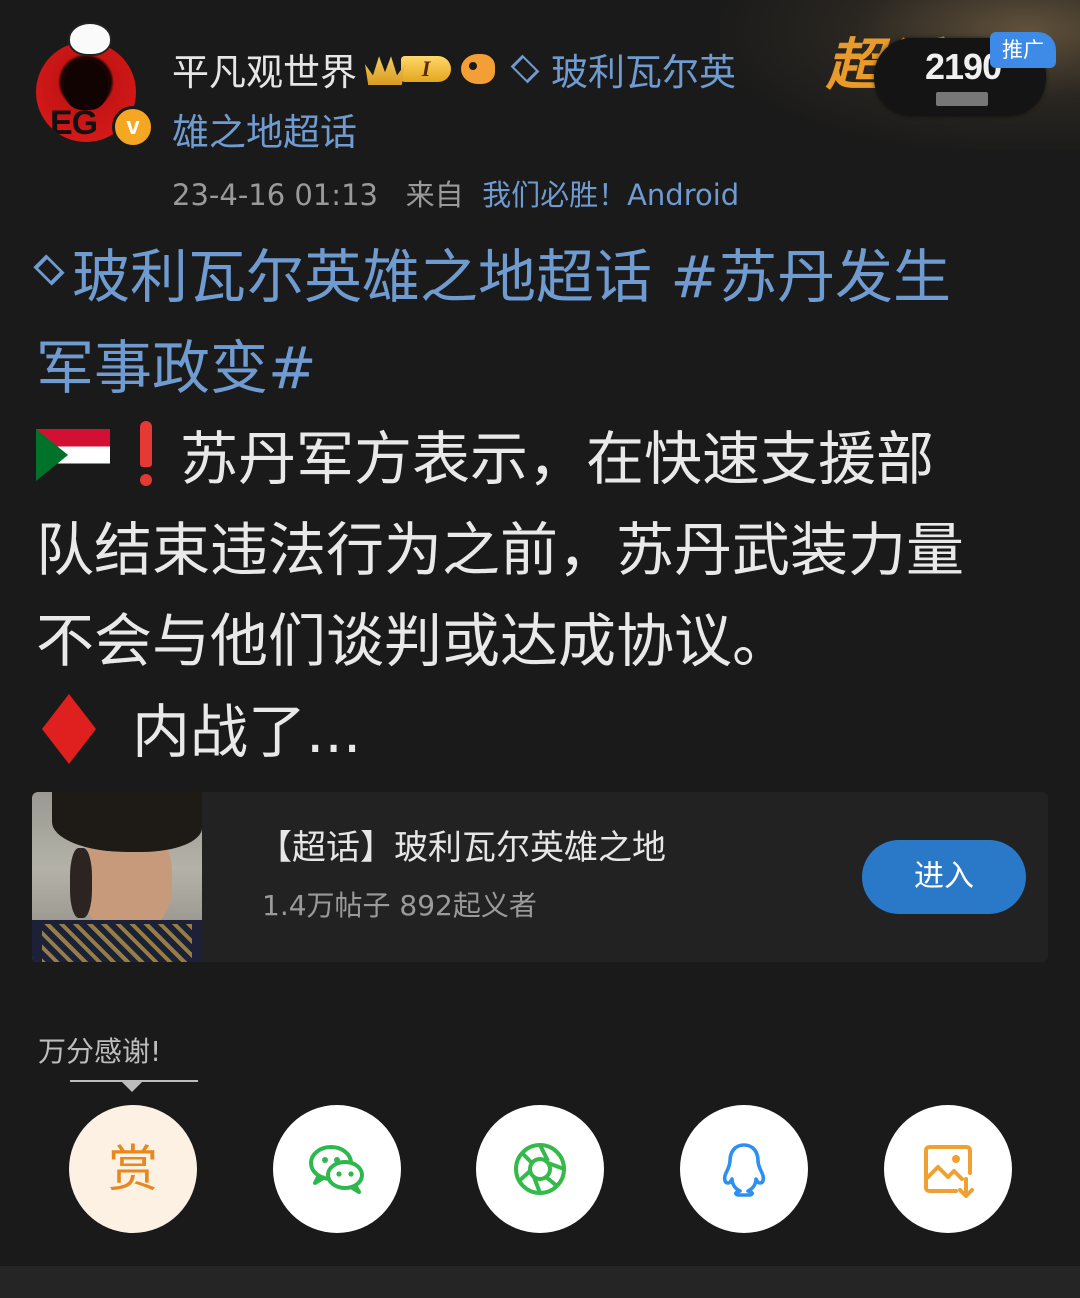 The width and height of the screenshot is (1080, 1298). I want to click on hashtag-text: 玻利瓦尔英雄之地超话 #苏丹发生, so click(511, 277).